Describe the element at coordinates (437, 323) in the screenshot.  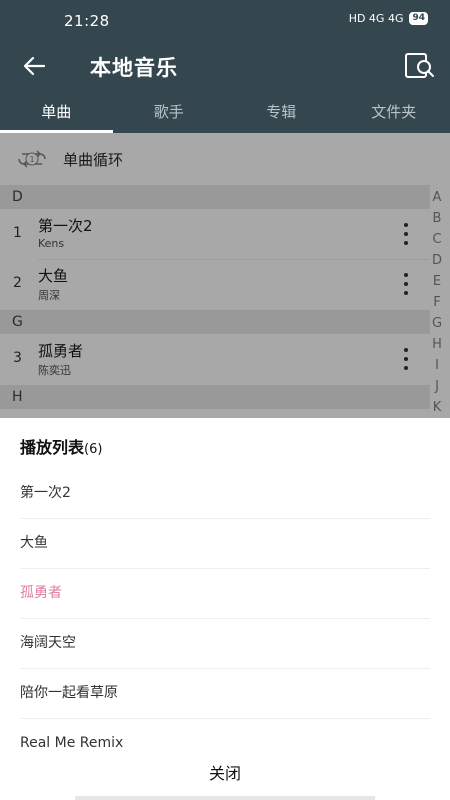
I see `alphabet-letter: G` at that location.